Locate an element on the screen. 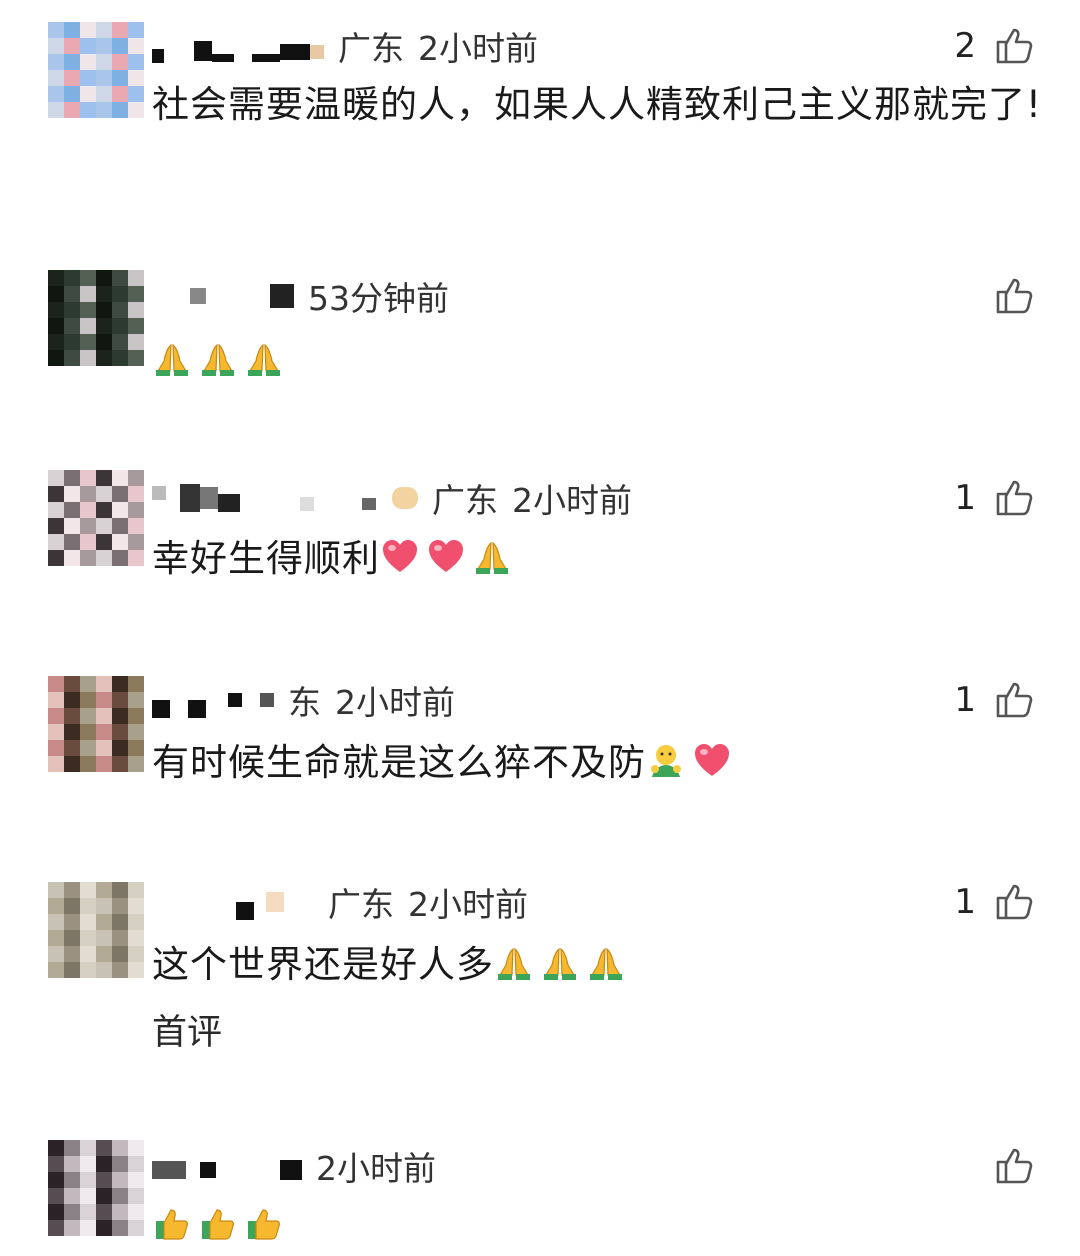 The image size is (1080, 1256). emoji-row is located at coordinates (563, 964).